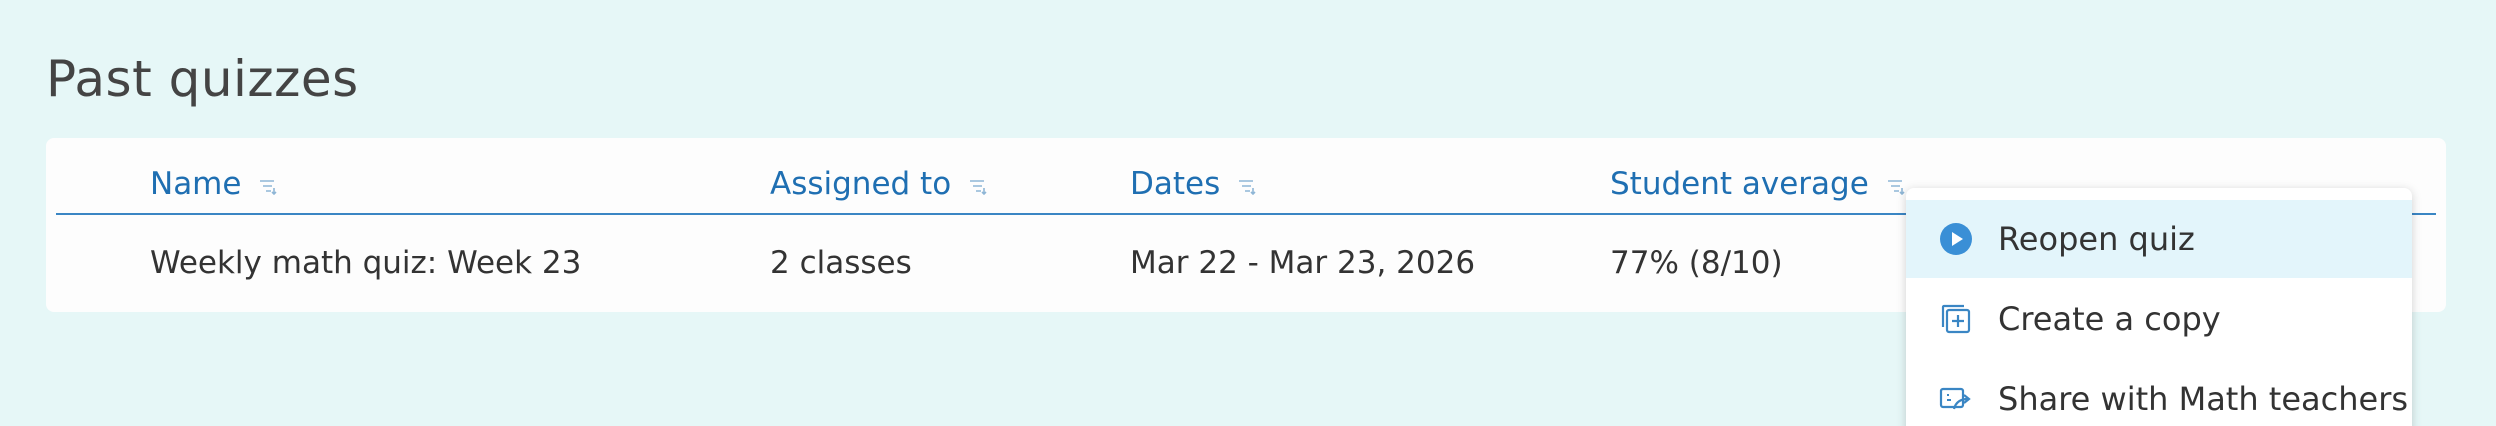  I want to click on menu-item-label: Share with Math teachers, so click(2203, 399).